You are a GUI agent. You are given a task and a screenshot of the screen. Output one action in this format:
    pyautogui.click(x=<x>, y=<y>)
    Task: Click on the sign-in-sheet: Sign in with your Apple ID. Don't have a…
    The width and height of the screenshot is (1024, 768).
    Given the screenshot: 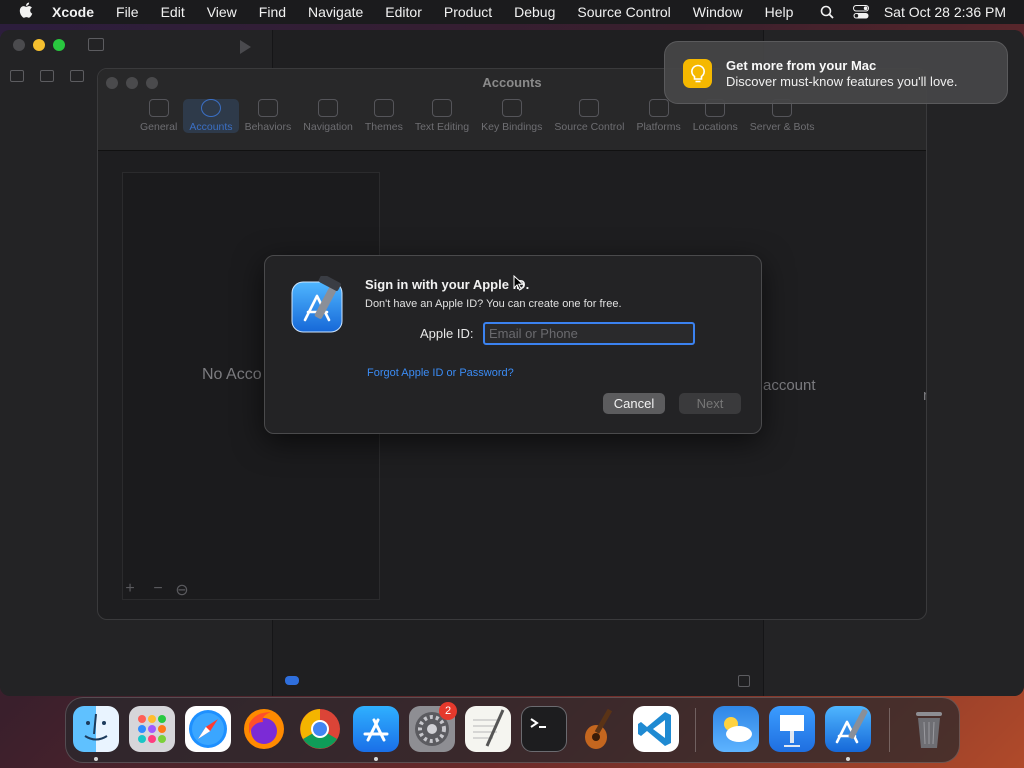 What is the action you would take?
    pyautogui.click(x=513, y=344)
    